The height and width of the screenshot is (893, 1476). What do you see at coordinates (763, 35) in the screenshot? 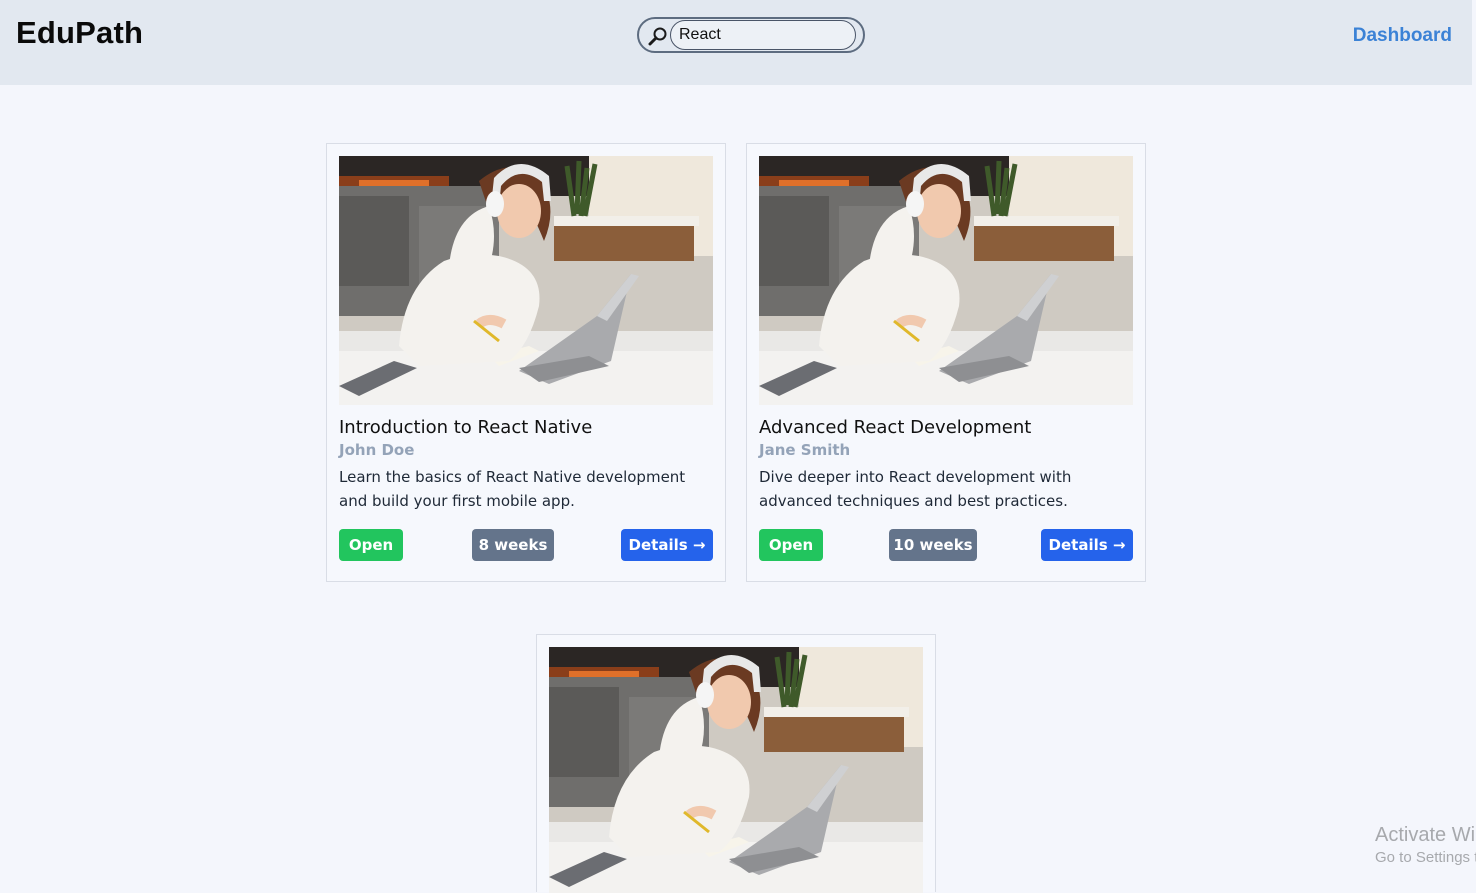
I see `search-input` at bounding box center [763, 35].